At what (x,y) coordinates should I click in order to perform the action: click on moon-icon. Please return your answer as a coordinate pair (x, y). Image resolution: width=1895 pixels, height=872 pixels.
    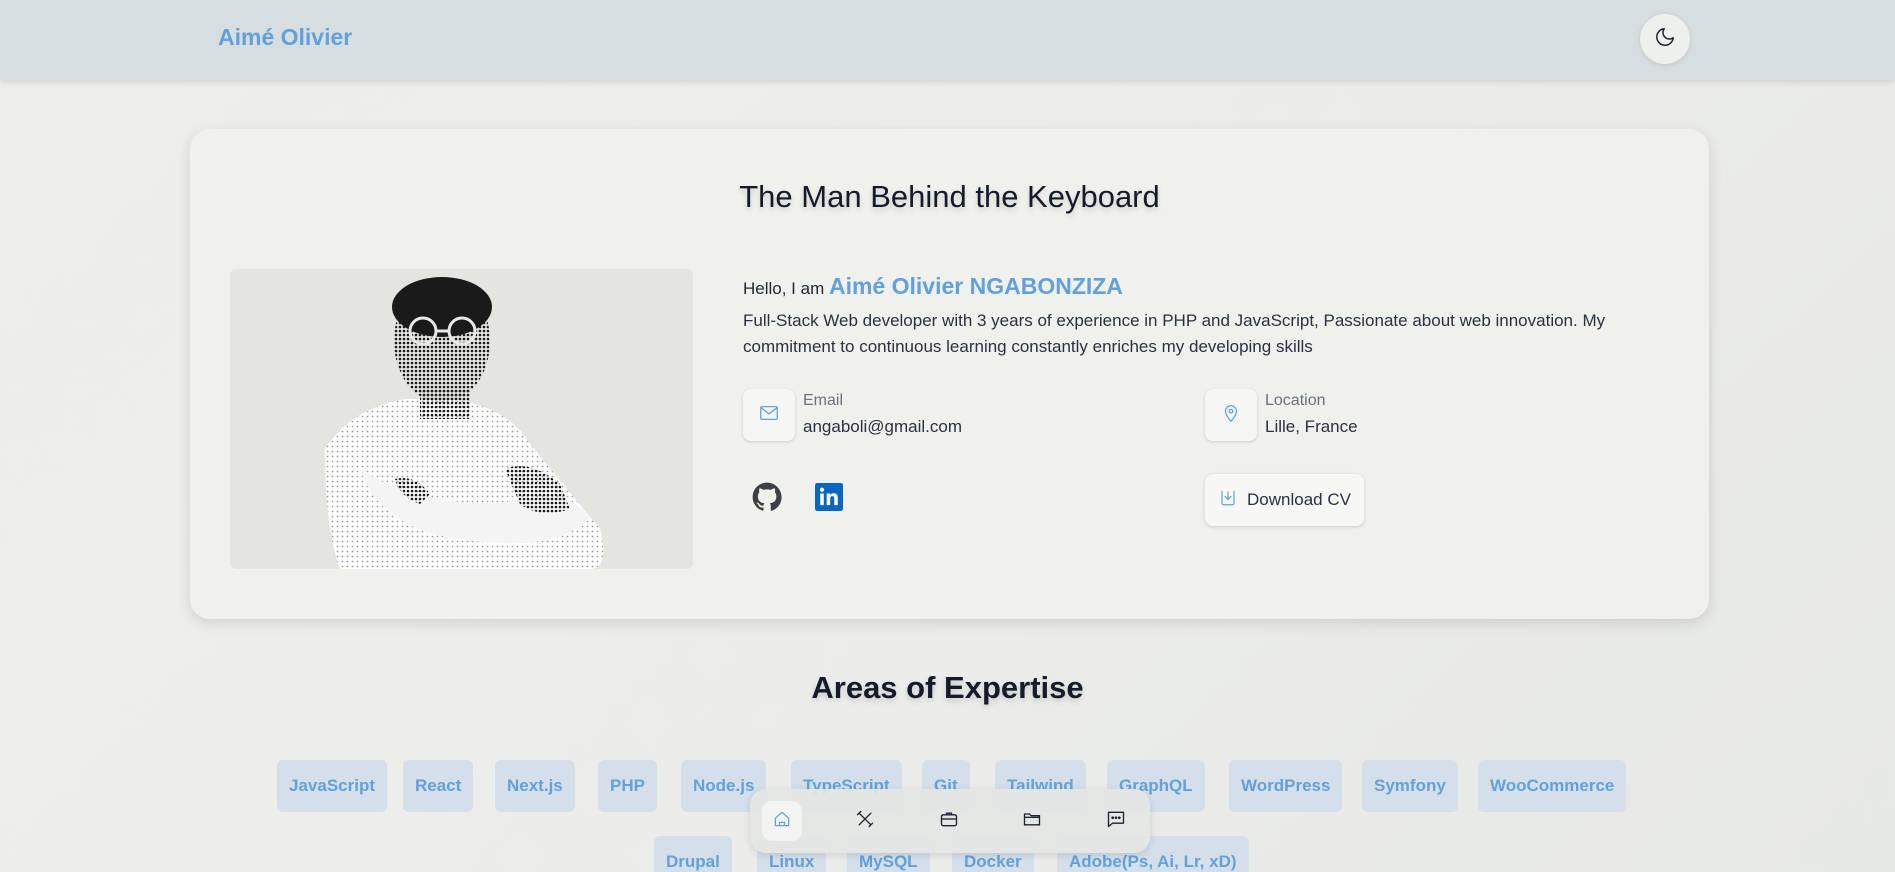
    Looking at the image, I should click on (1665, 39).